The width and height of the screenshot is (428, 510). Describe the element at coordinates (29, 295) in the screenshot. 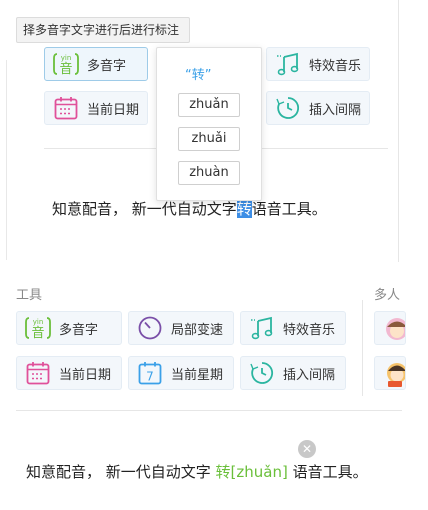

I see `tools-section-title: 工具` at that location.